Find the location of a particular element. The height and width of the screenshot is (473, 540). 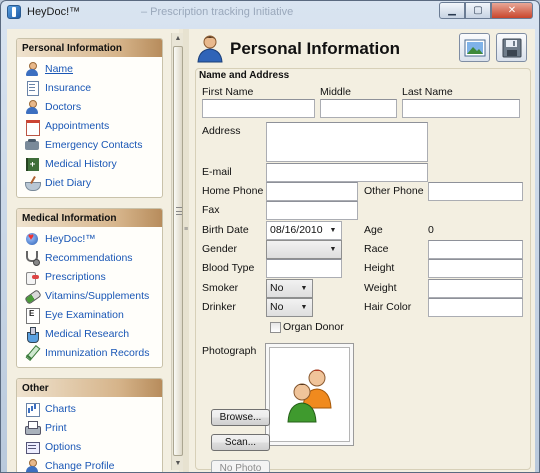

height-field is located at coordinates (475, 268).